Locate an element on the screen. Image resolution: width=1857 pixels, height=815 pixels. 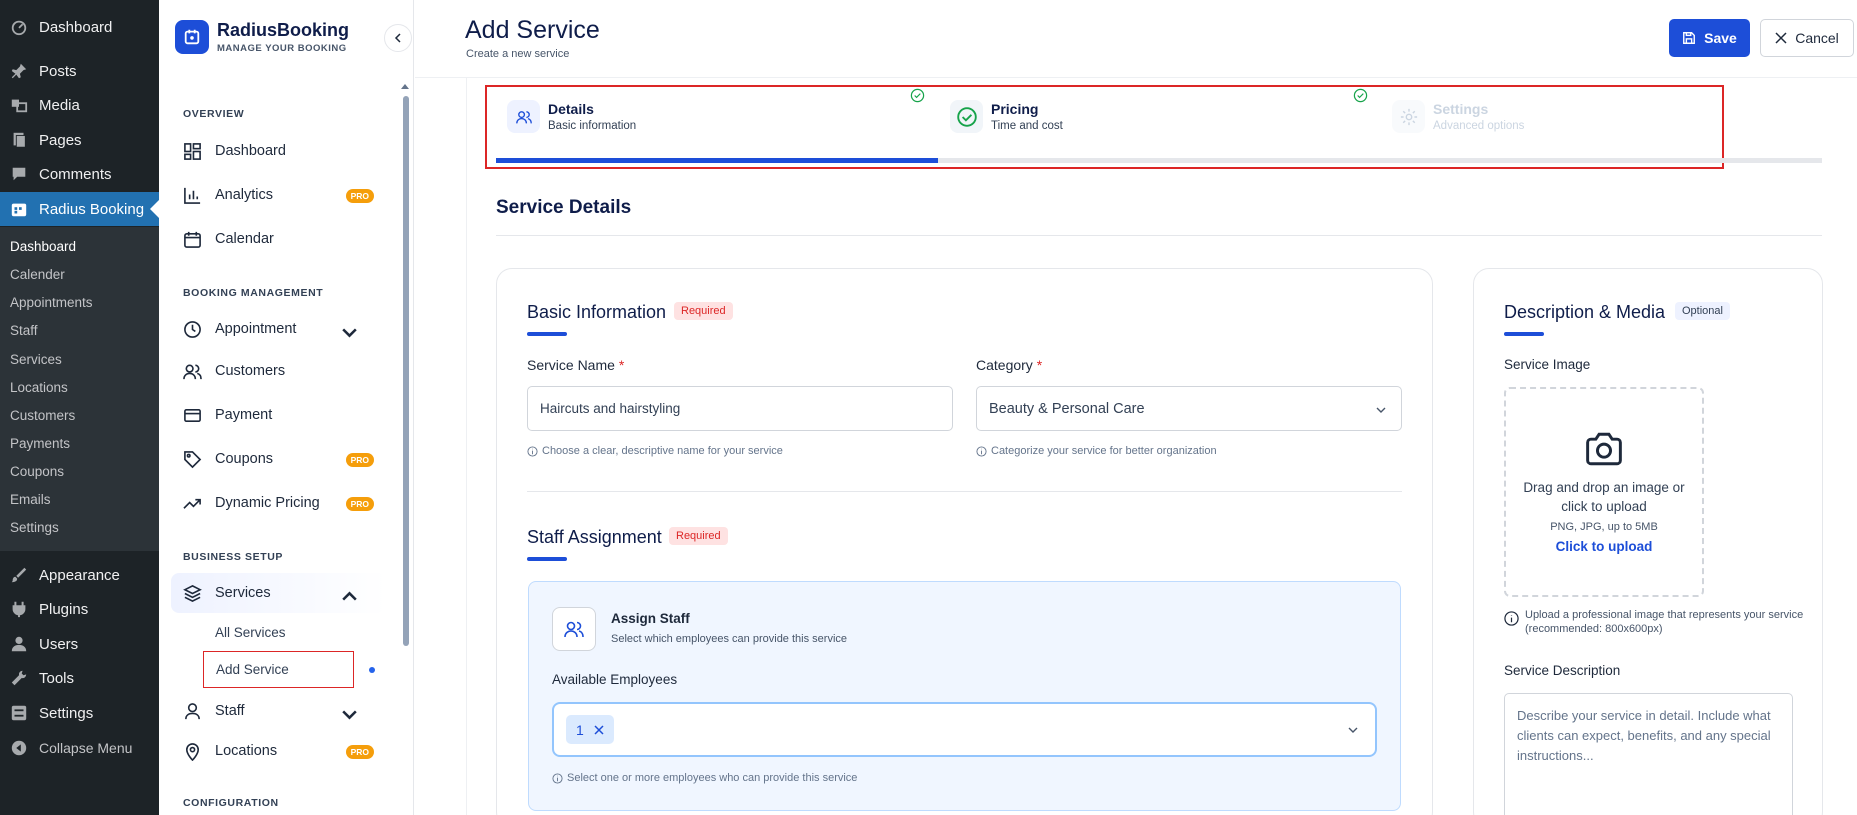
gear-icon is located at coordinates (1408, 116).